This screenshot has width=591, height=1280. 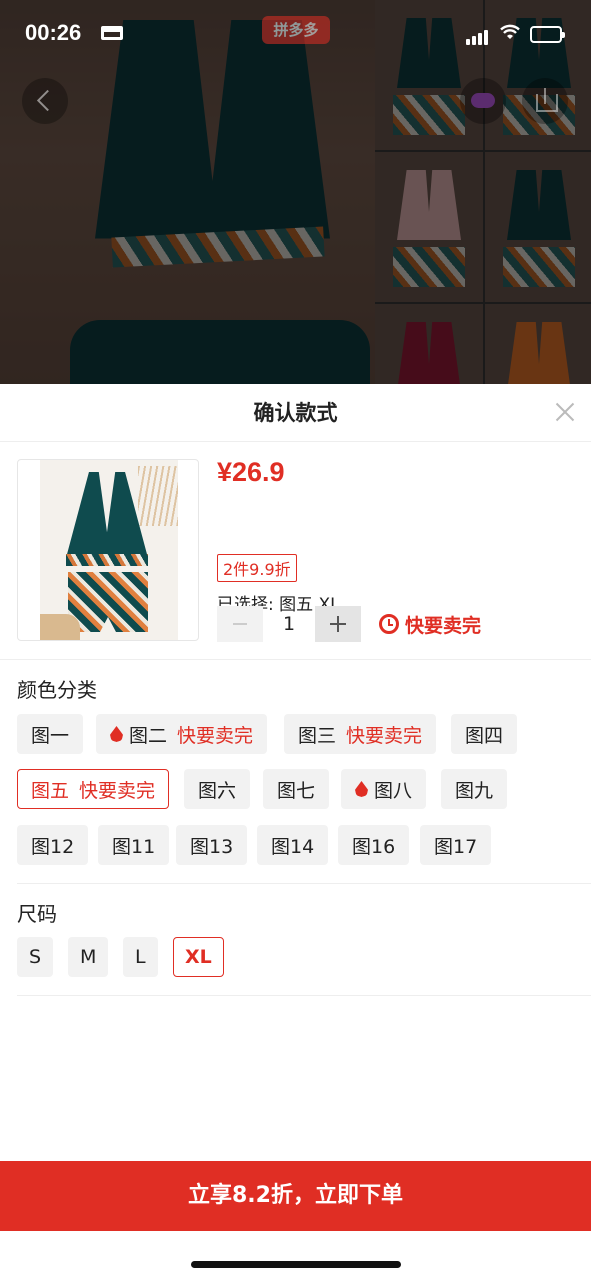 I want to click on size-option: S, so click(x=35, y=957).